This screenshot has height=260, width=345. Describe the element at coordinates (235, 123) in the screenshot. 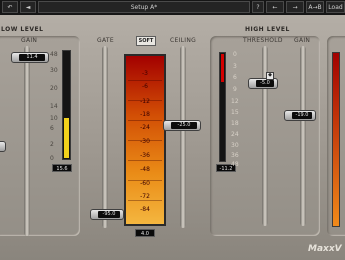

I see `high-scale-tick: 18` at that location.